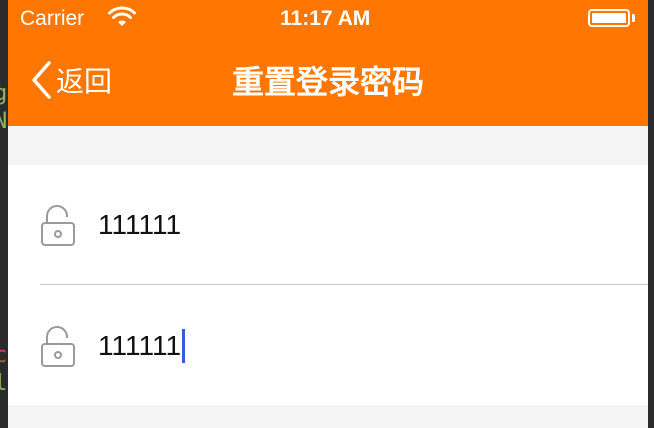  I want to click on battery-level, so click(609, 18).